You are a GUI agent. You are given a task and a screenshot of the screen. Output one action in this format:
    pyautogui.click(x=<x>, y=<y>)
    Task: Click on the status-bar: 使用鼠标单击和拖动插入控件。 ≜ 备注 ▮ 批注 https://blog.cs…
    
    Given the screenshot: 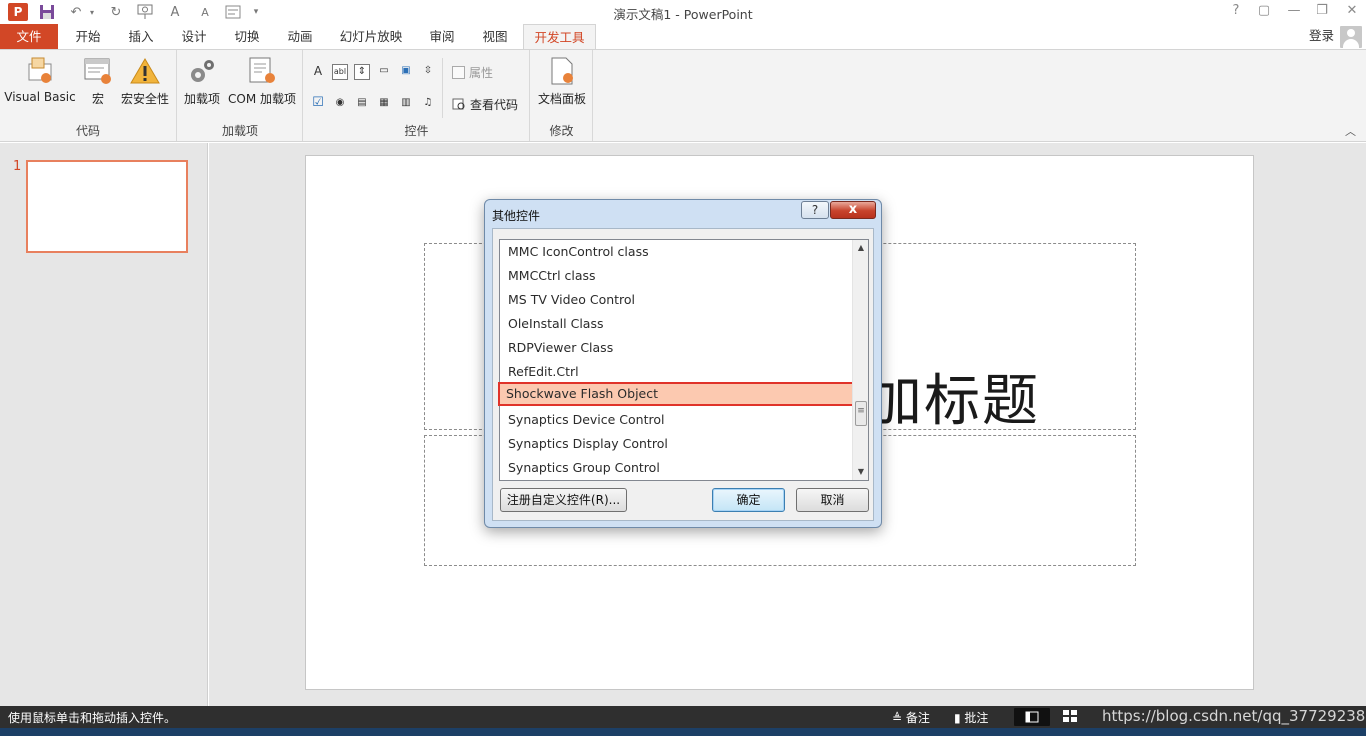 What is the action you would take?
    pyautogui.click(x=683, y=717)
    